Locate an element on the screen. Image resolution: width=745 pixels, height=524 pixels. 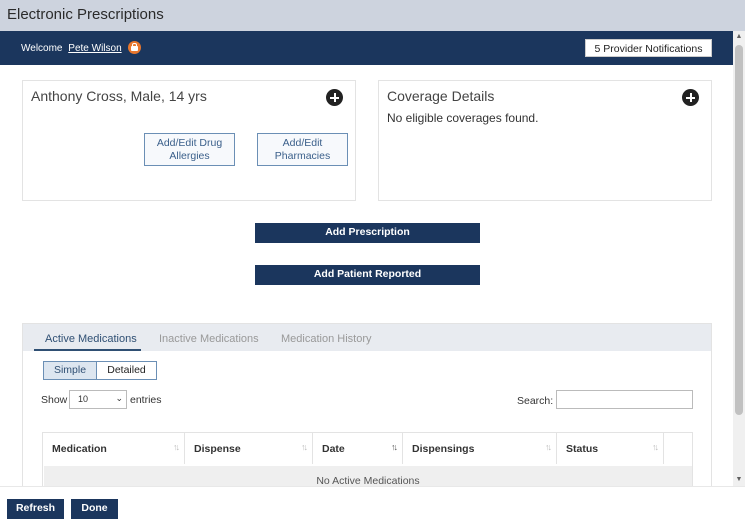
column-header-dispensings: Dispensings ↑↓ is located at coordinates (480, 448).